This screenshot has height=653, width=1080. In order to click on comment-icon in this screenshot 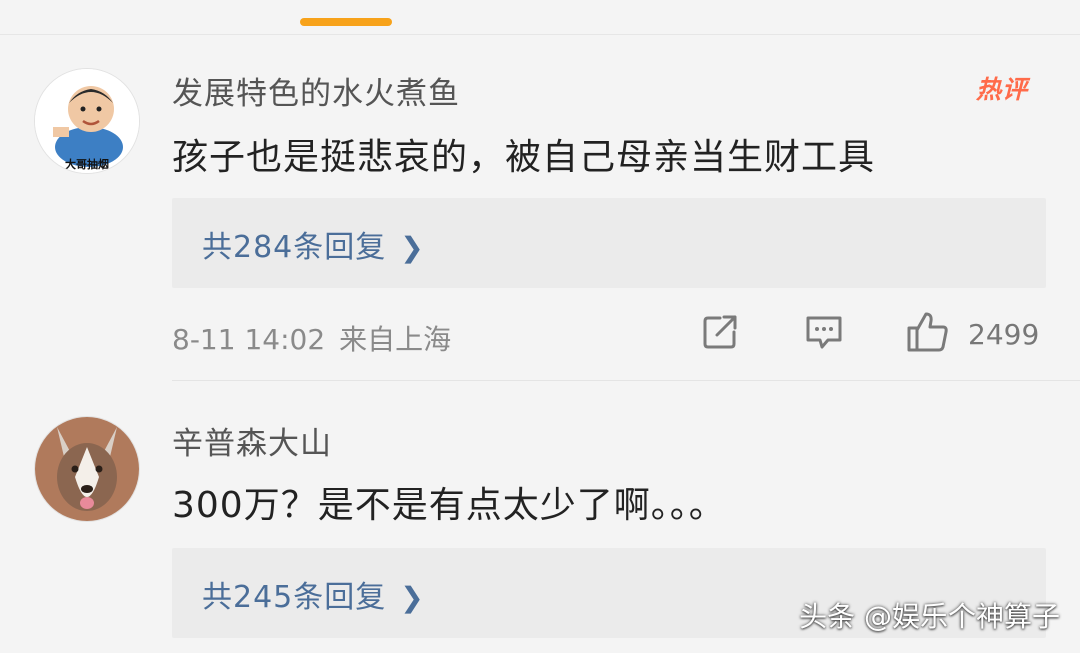, I will do `click(824, 332)`.